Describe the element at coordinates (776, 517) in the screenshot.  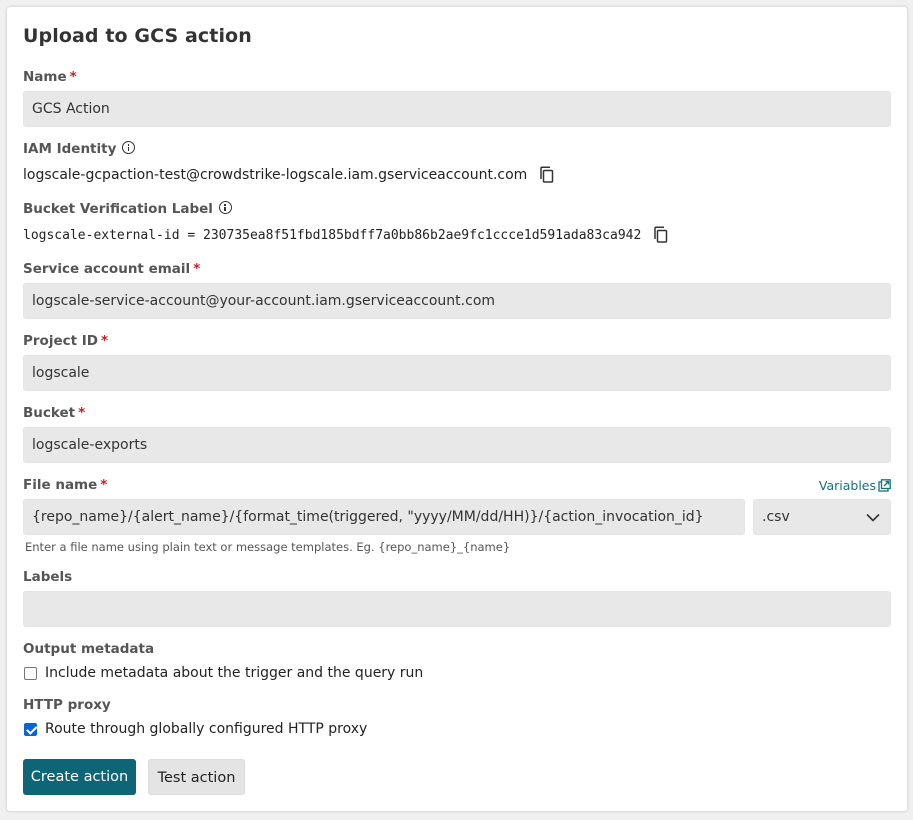
I see `file-extension-value: .csv` at that location.